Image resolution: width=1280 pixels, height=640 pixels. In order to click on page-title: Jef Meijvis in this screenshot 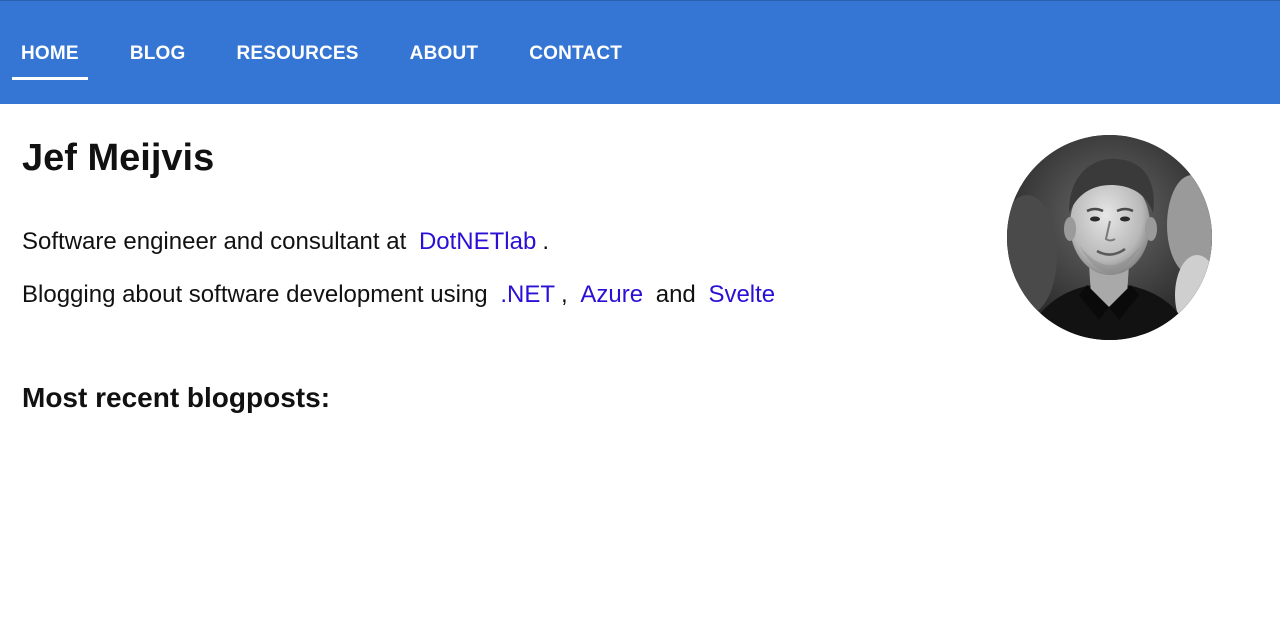, I will do `click(118, 158)`.